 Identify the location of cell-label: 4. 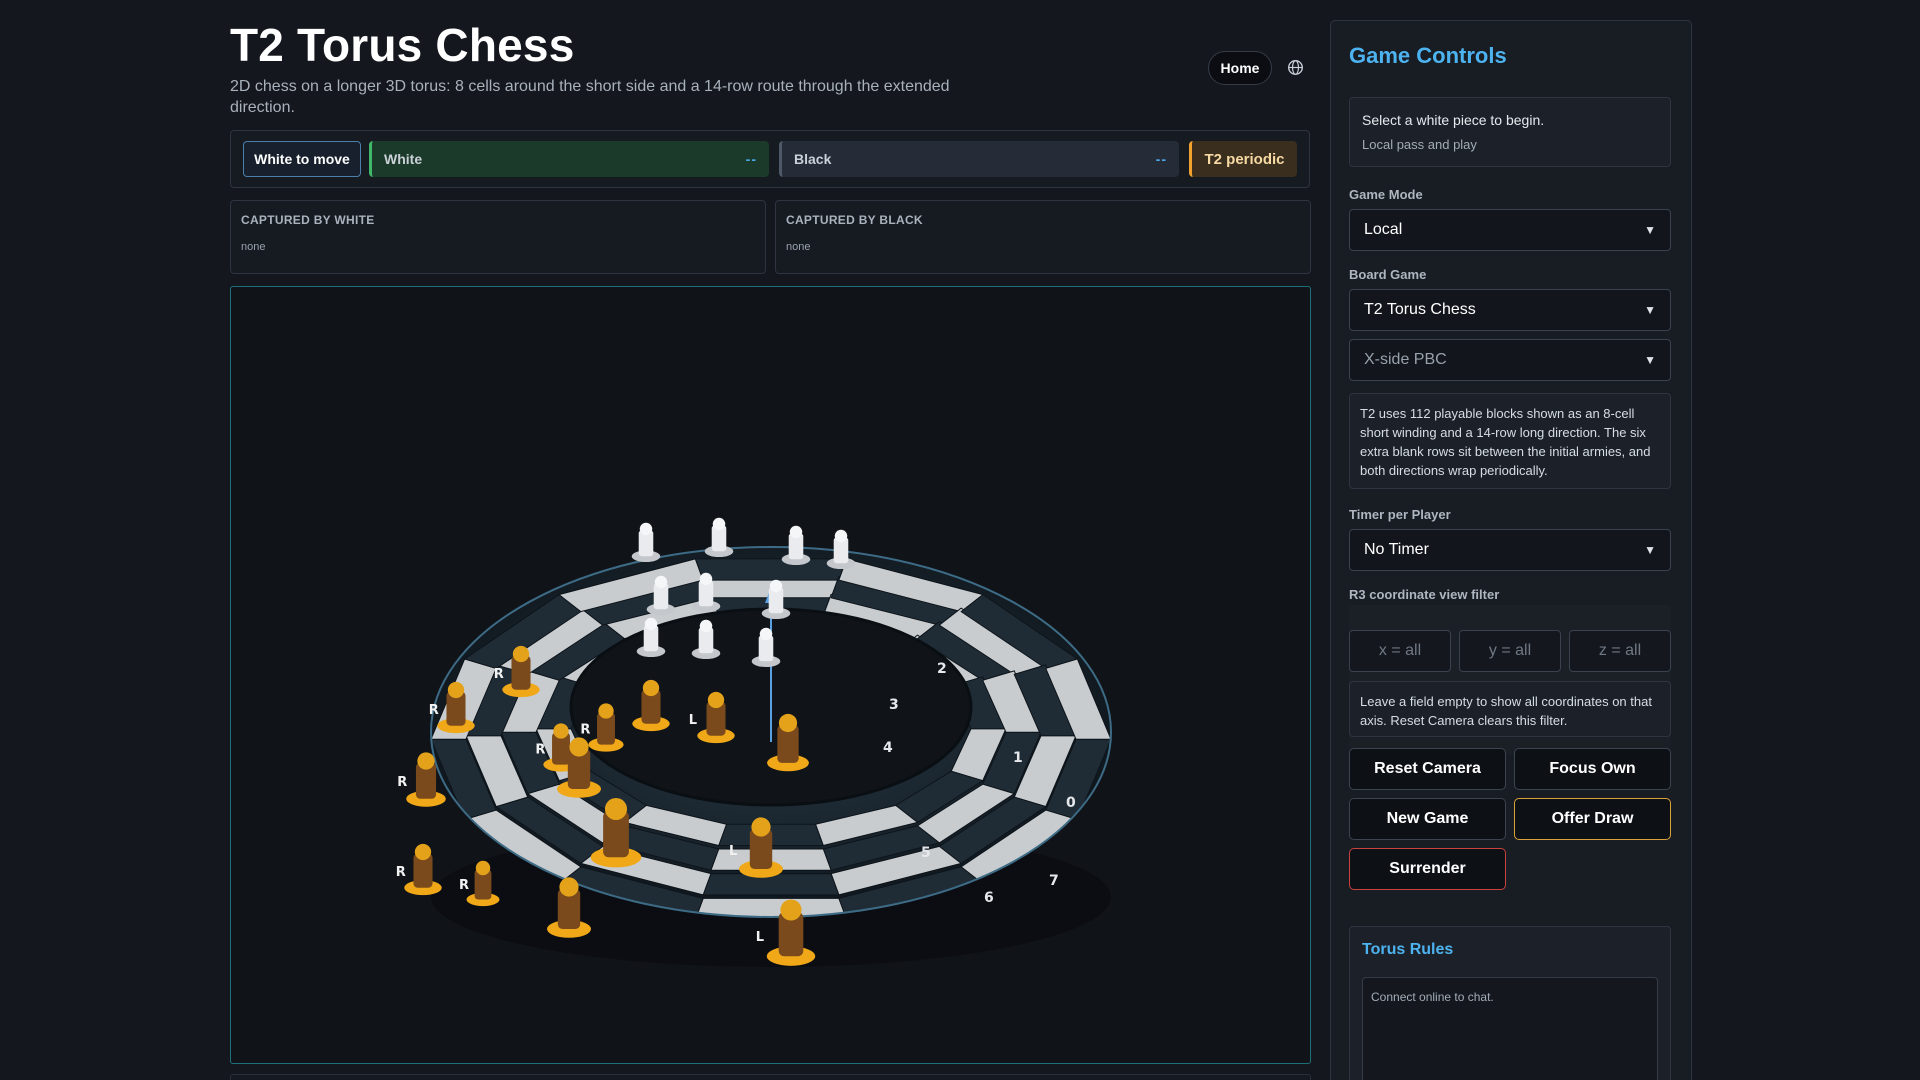
(888, 748).